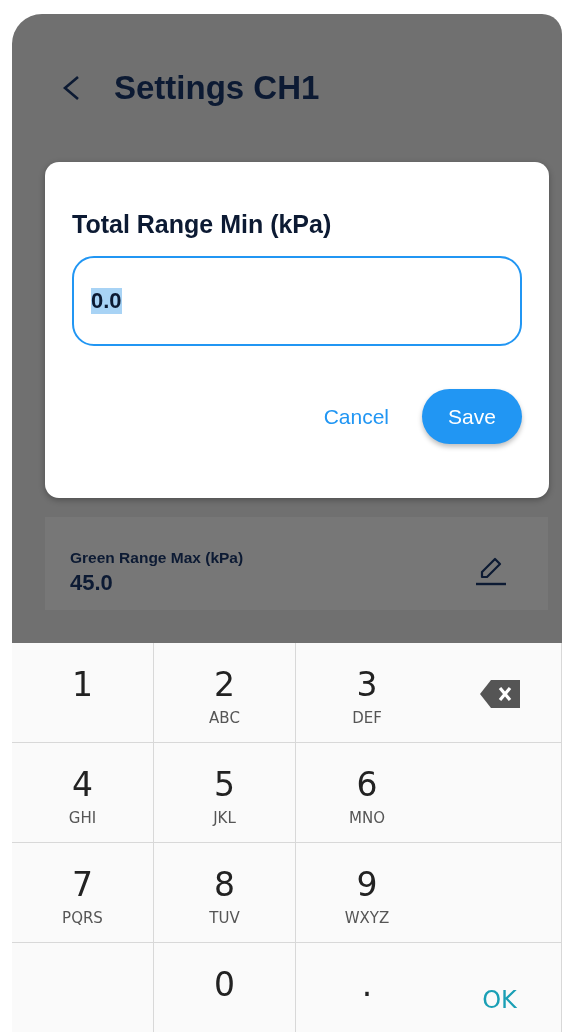  What do you see at coordinates (367, 793) in the screenshot?
I see `keypad-key: 6 MNO` at bounding box center [367, 793].